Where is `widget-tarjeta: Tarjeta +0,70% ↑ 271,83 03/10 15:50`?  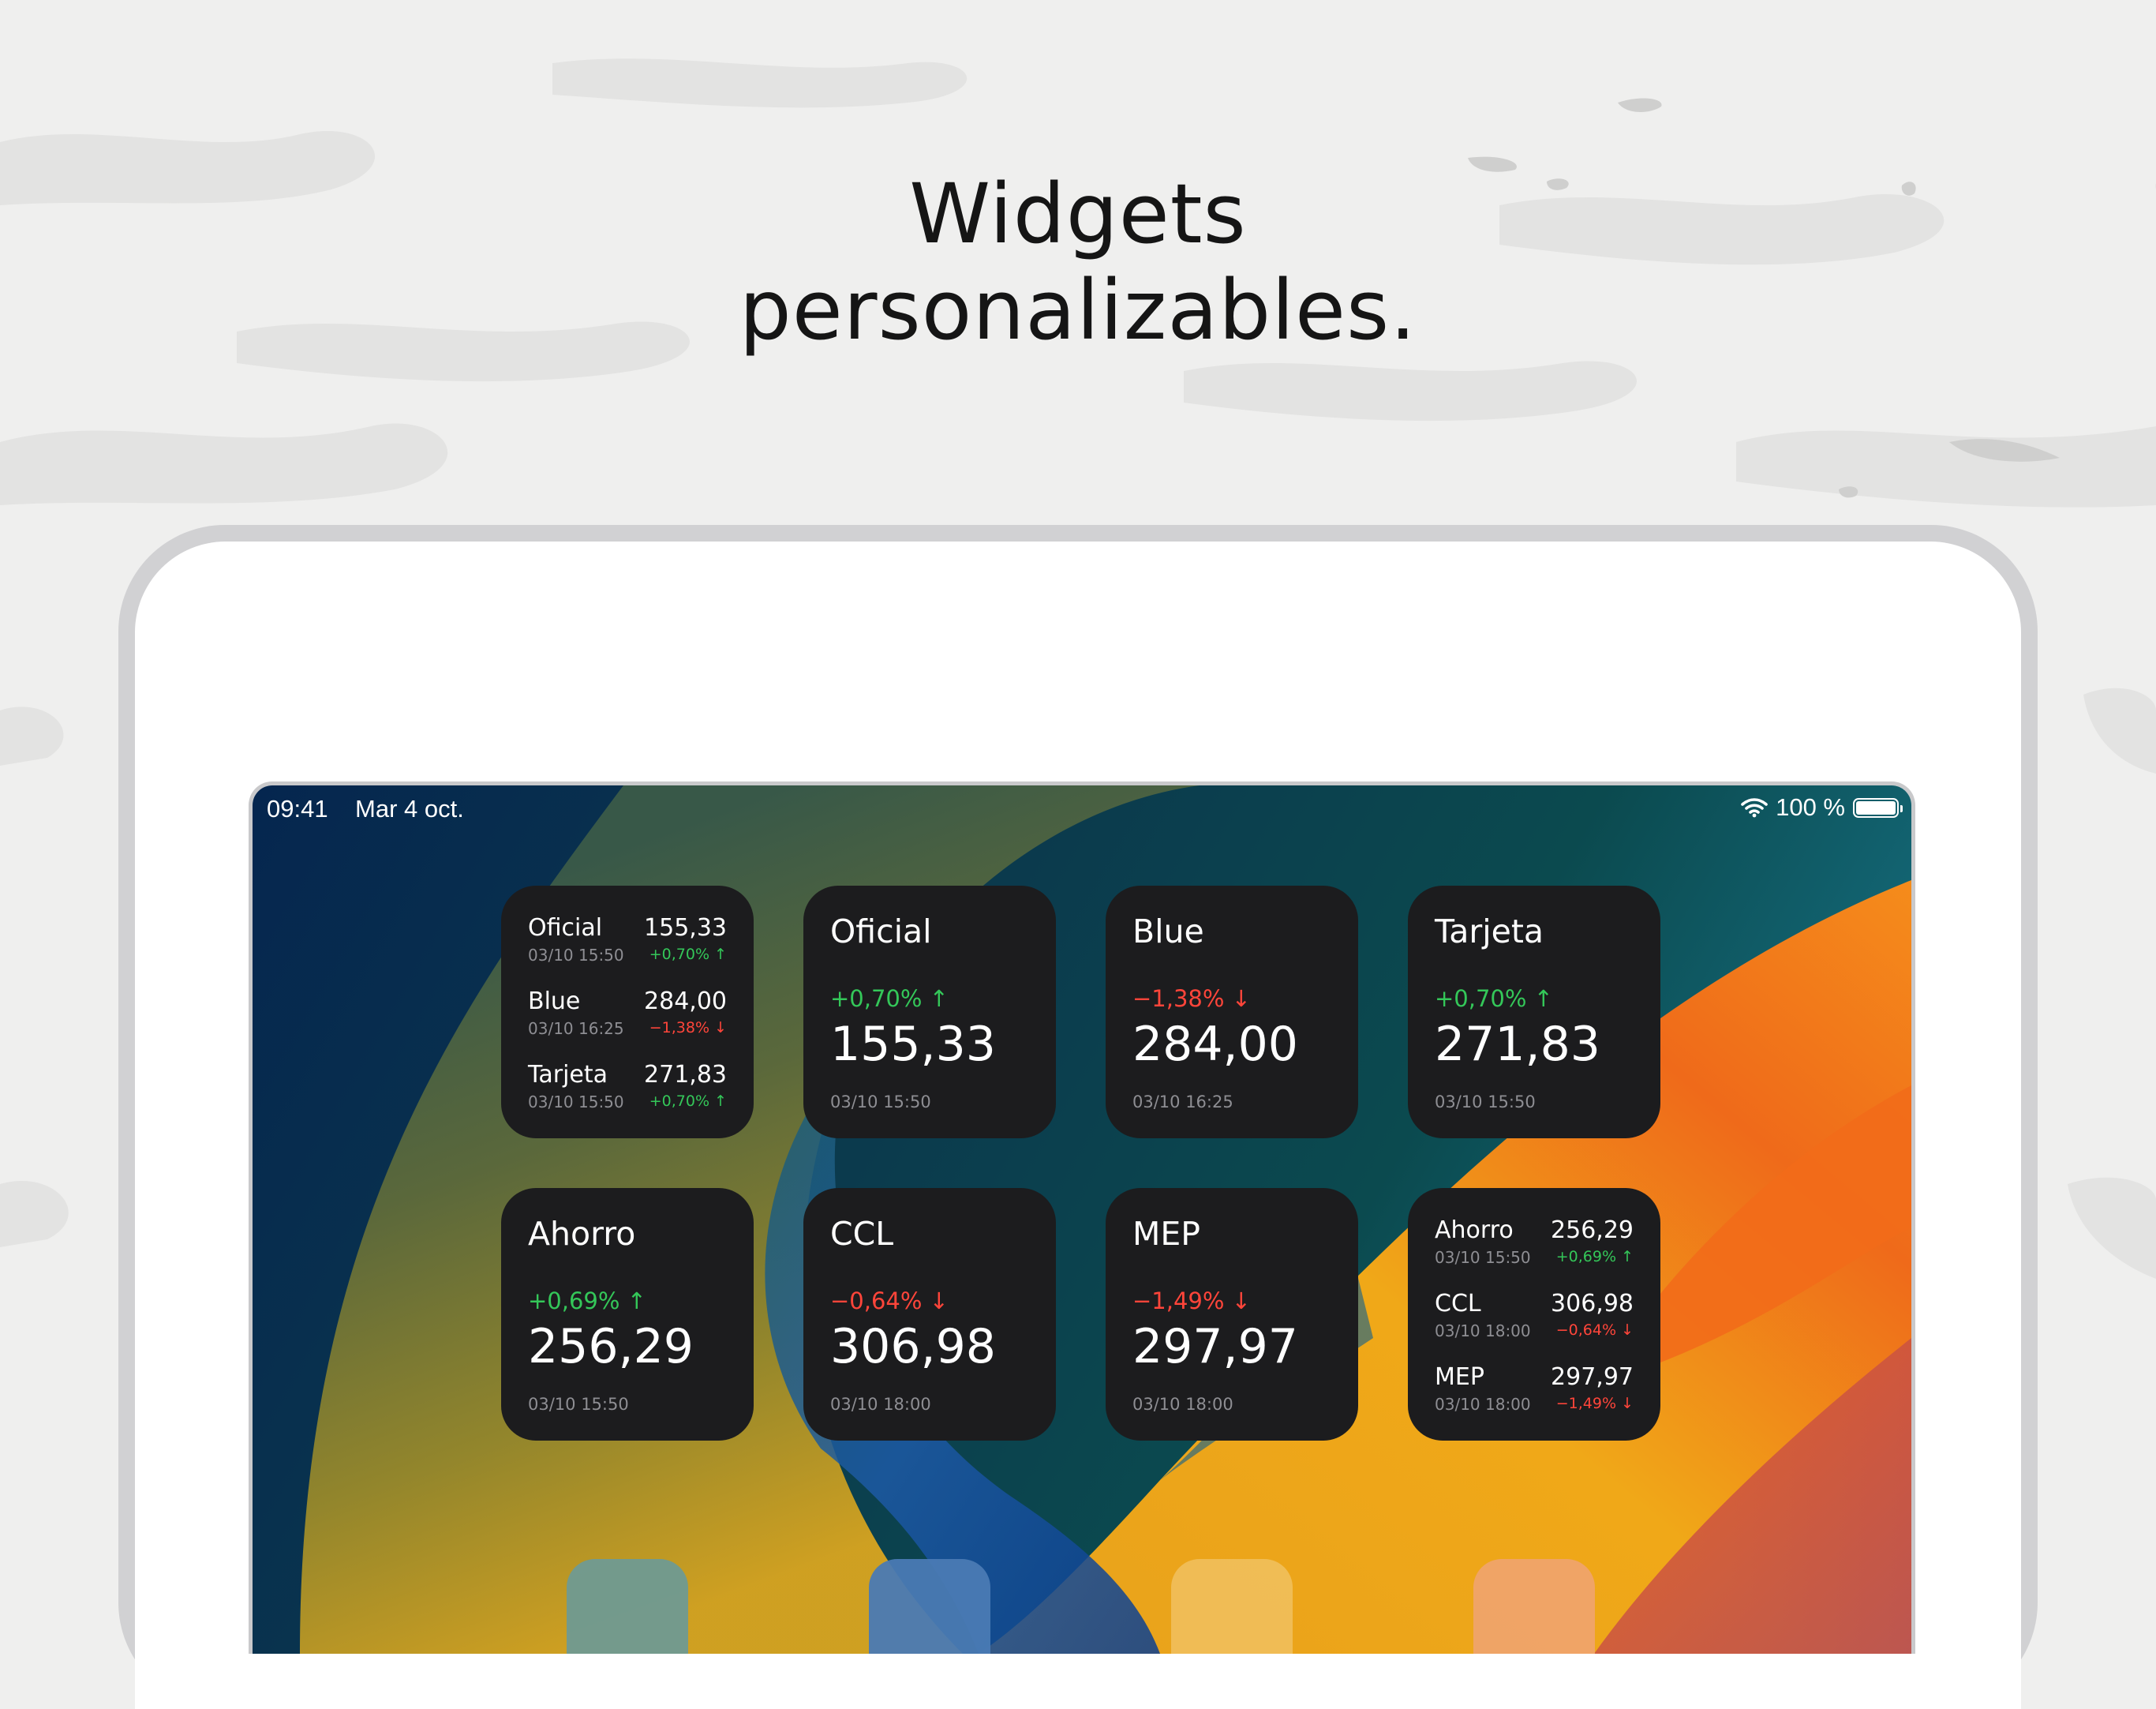
widget-tarjeta: Tarjeta +0,70% ↑ 271,83 03/10 15:50 is located at coordinates (1534, 1012).